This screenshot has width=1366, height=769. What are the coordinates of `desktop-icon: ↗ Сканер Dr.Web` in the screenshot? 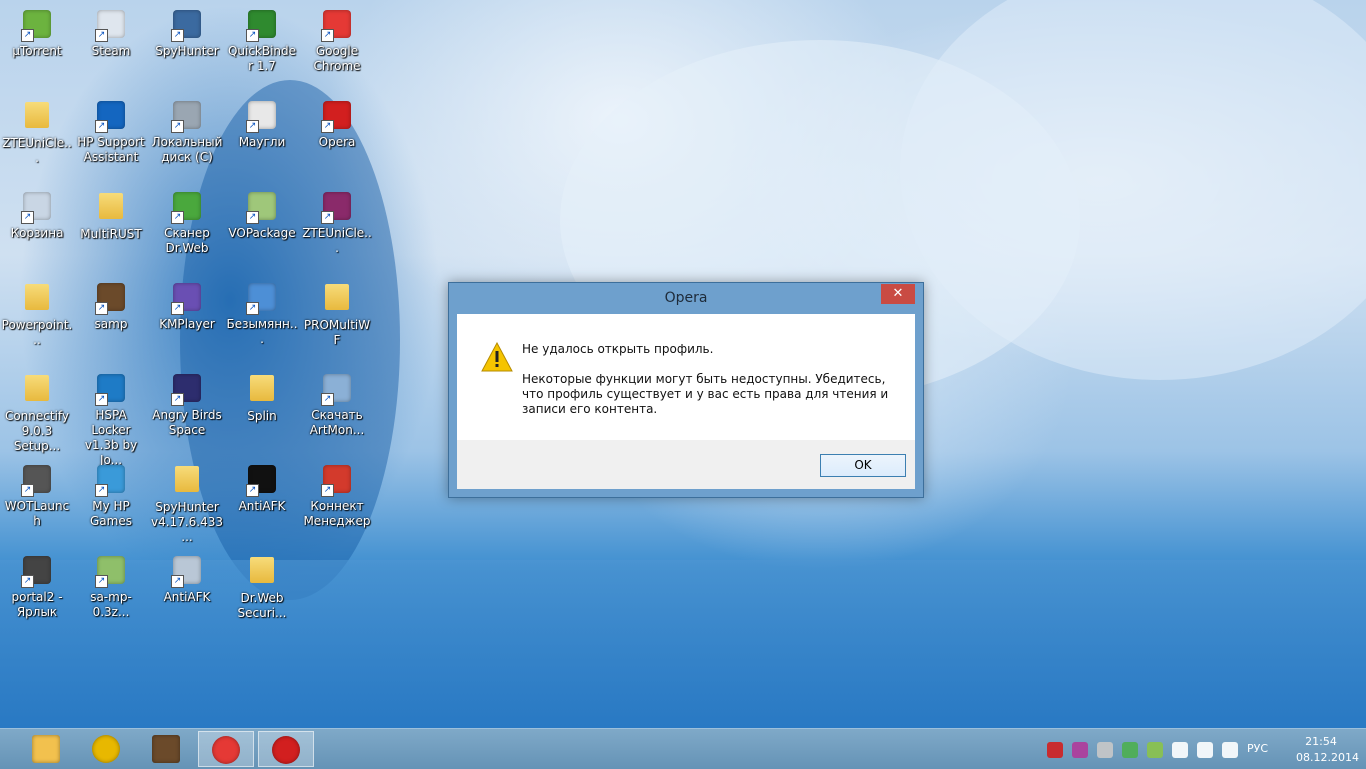 It's located at (187, 223).